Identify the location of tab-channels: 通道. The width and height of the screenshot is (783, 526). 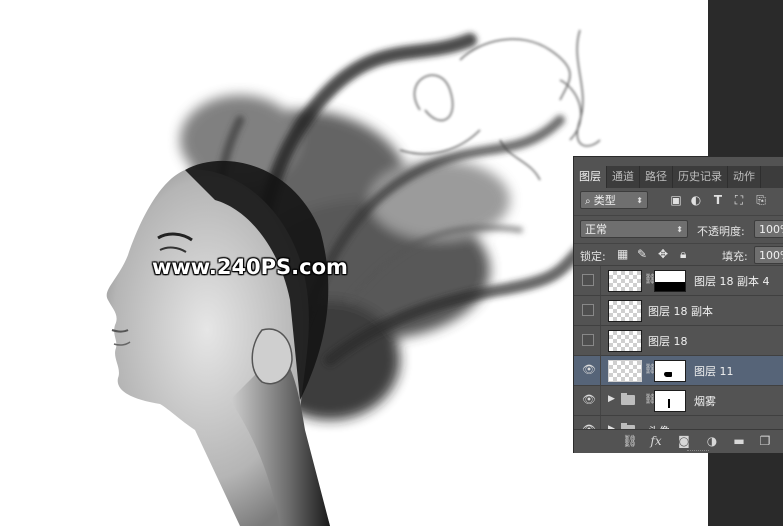
(623, 177).